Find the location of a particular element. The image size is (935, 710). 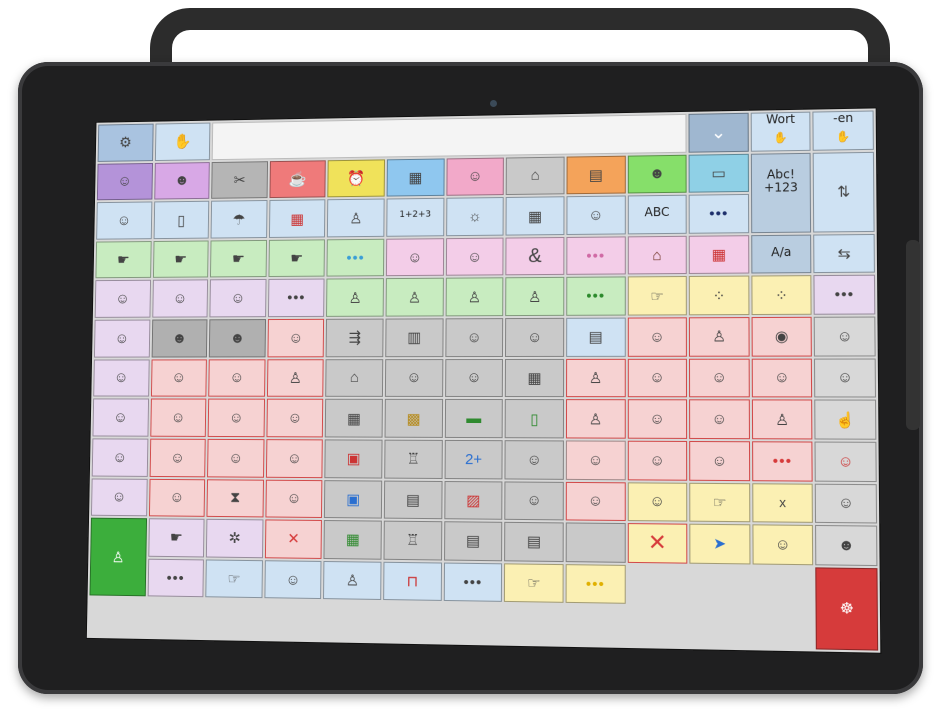

noun-cell: ♖ is located at coordinates (412, 540).